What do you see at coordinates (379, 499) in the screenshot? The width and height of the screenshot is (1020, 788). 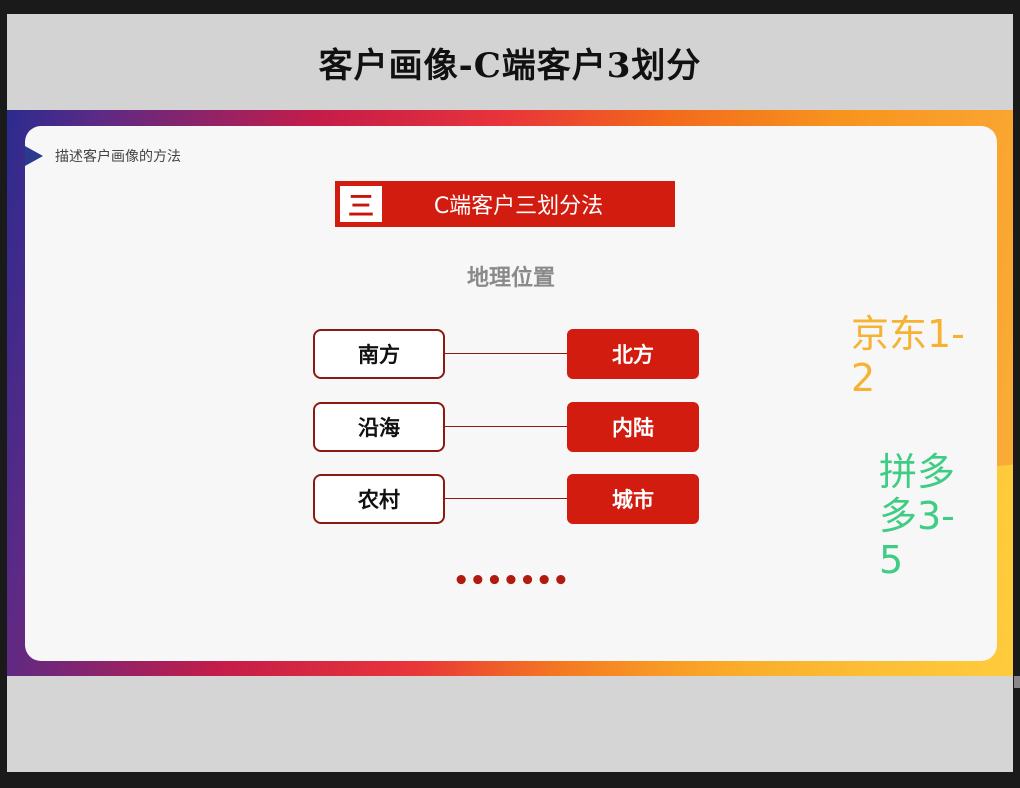 I see `pair-left-box: 农村` at bounding box center [379, 499].